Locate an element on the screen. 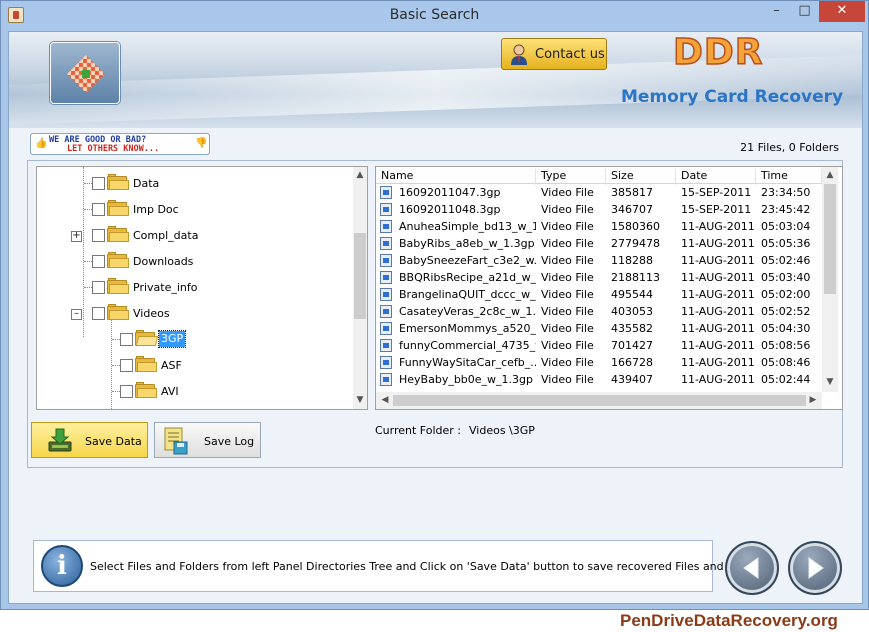 The width and height of the screenshot is (869, 632). scroll-left-arrow-icon: ◀ is located at coordinates (385, 400).